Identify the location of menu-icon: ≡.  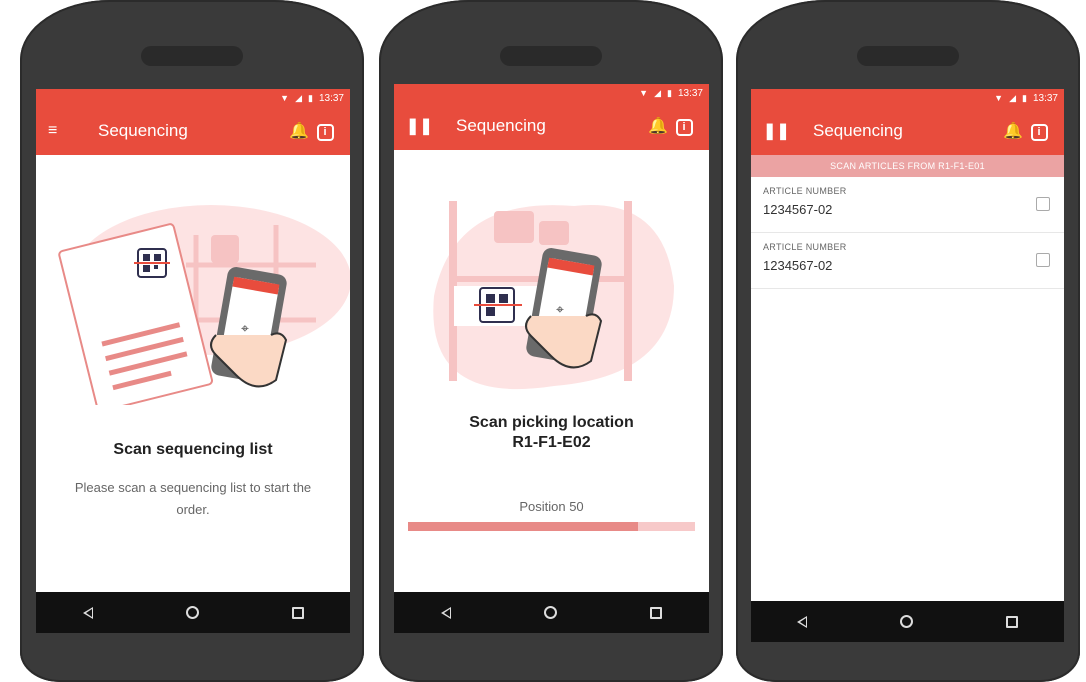
(63, 131).